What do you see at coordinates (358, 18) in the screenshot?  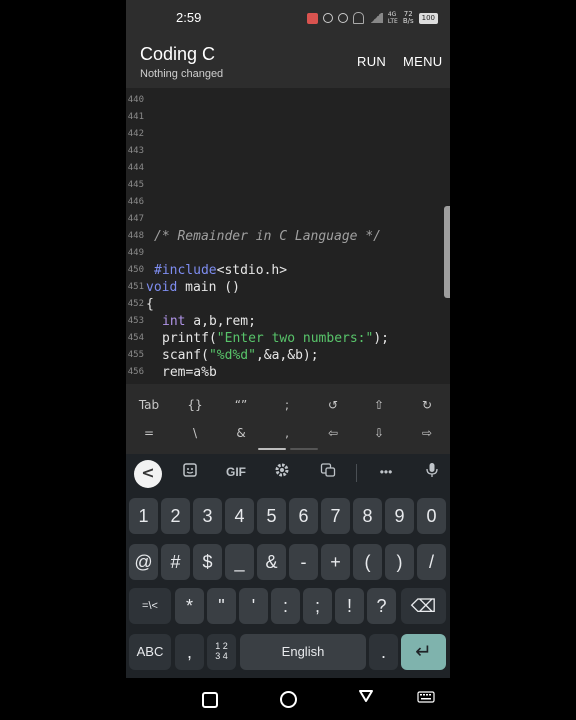 I see `mute-bell-icon` at bounding box center [358, 18].